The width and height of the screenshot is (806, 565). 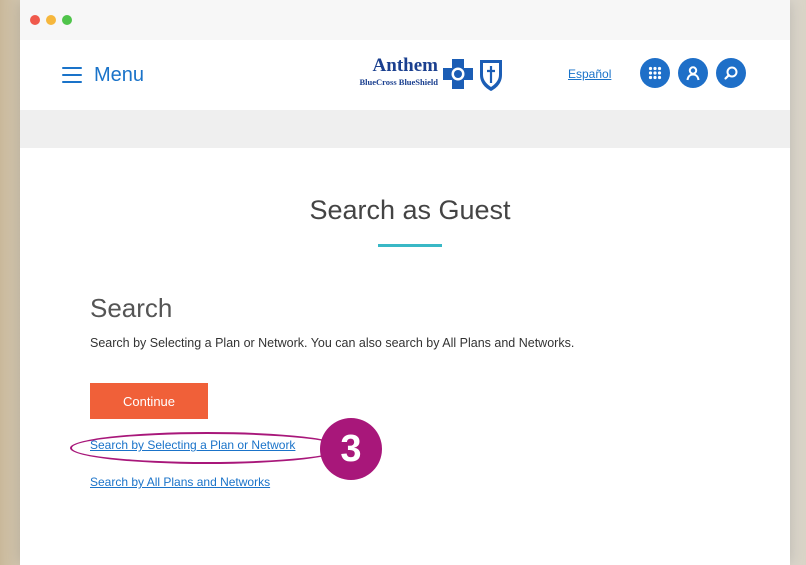 What do you see at coordinates (589, 74) in the screenshot?
I see `espanol-link: Español` at bounding box center [589, 74].